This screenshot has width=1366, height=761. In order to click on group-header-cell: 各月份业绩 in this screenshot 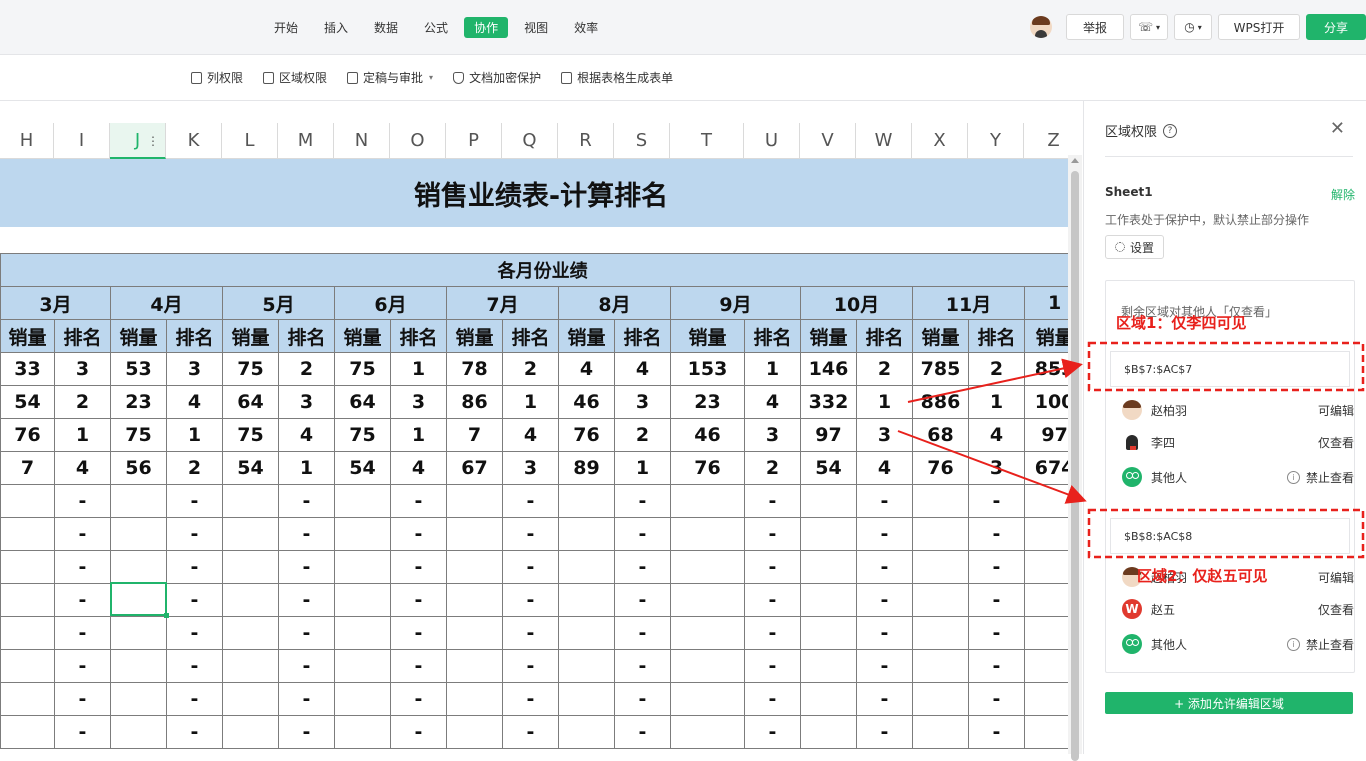, I will do `click(534, 270)`.